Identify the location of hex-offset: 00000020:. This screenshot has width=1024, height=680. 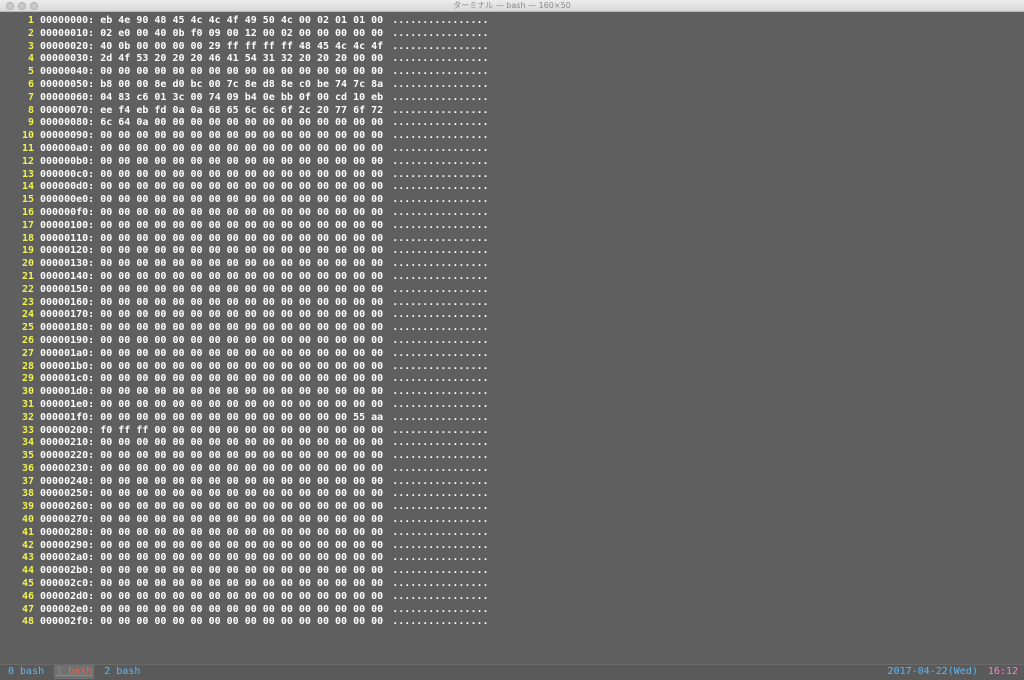
(67, 46).